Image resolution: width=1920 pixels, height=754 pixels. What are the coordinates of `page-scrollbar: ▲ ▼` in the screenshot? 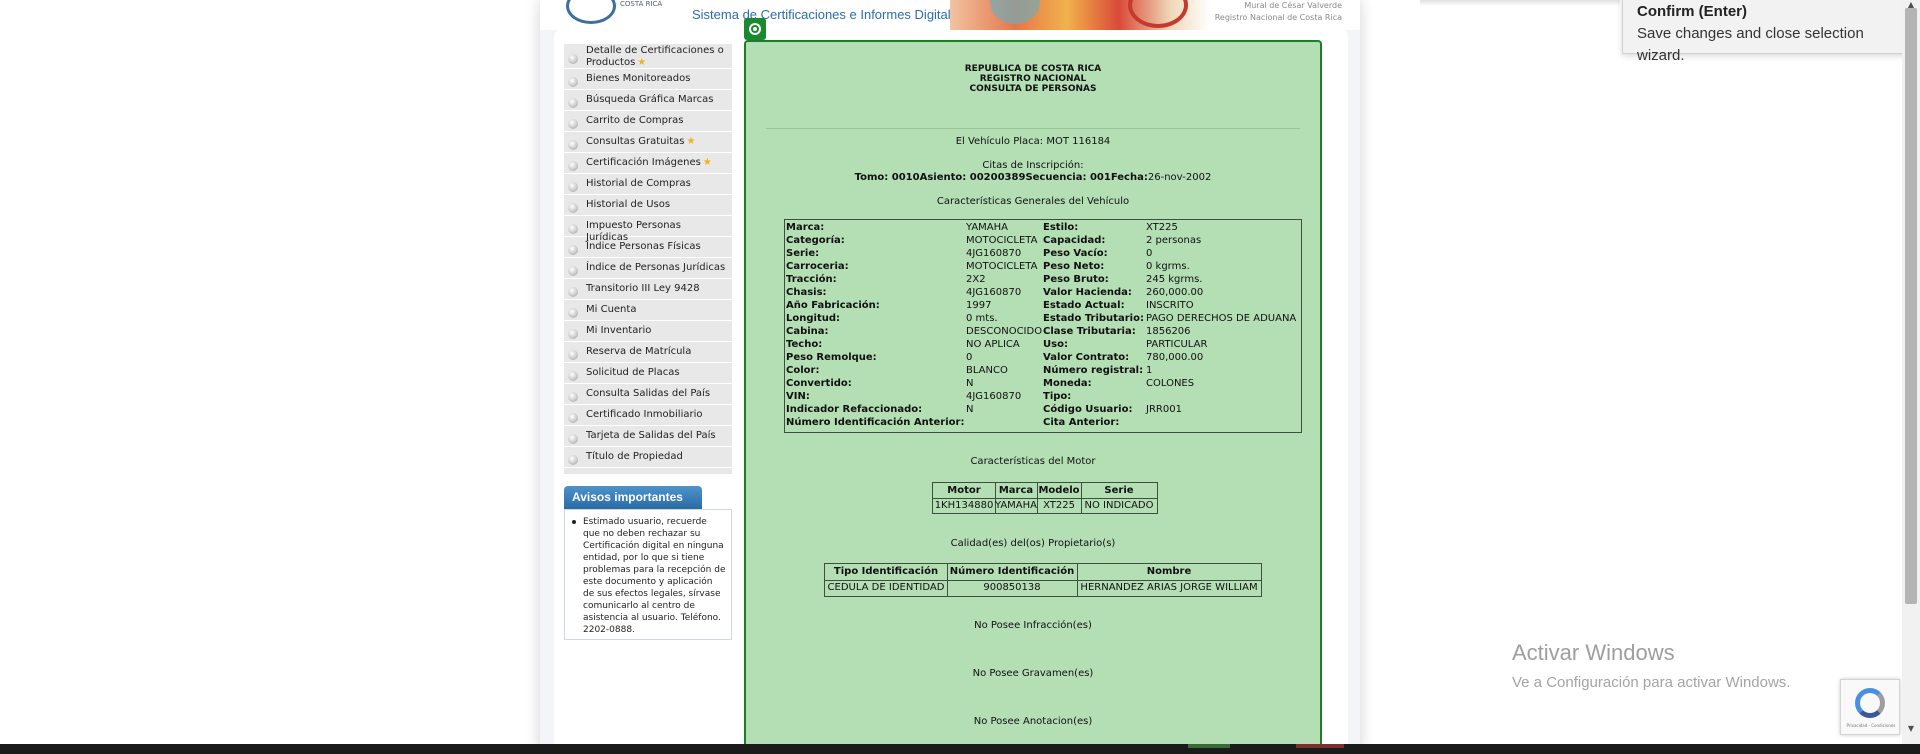 It's located at (1911, 377).